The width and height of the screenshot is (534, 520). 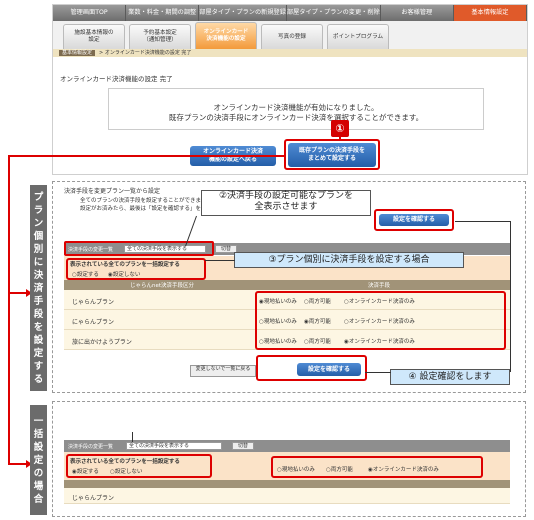 What do you see at coordinates (160, 36) in the screenshot?
I see `tab-reservation-settings: 予約基本設定 （通知管理）` at bounding box center [160, 36].